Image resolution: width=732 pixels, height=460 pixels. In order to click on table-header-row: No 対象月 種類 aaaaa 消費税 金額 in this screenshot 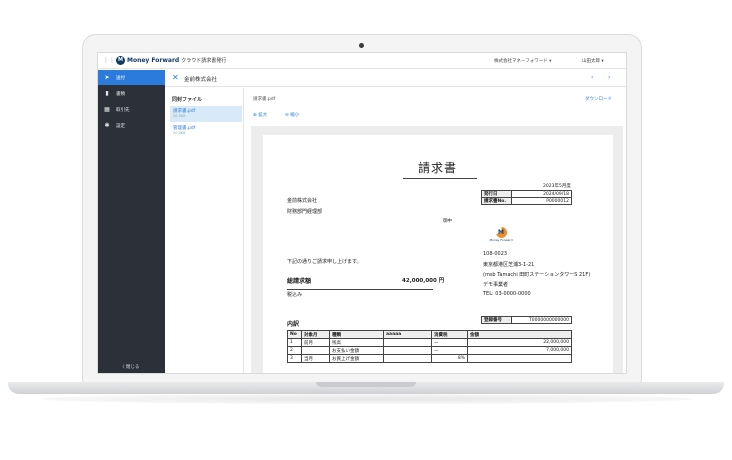, I will do `click(429, 334)`.